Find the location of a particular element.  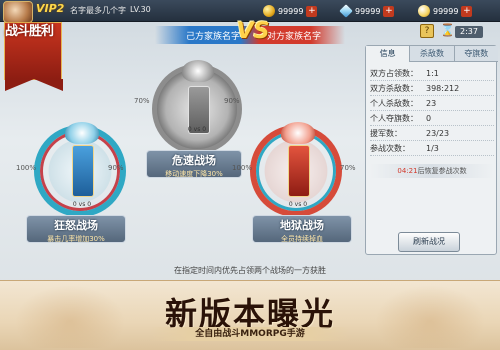

field-desc: 移动速度下降30% is located at coordinates (194, 174).